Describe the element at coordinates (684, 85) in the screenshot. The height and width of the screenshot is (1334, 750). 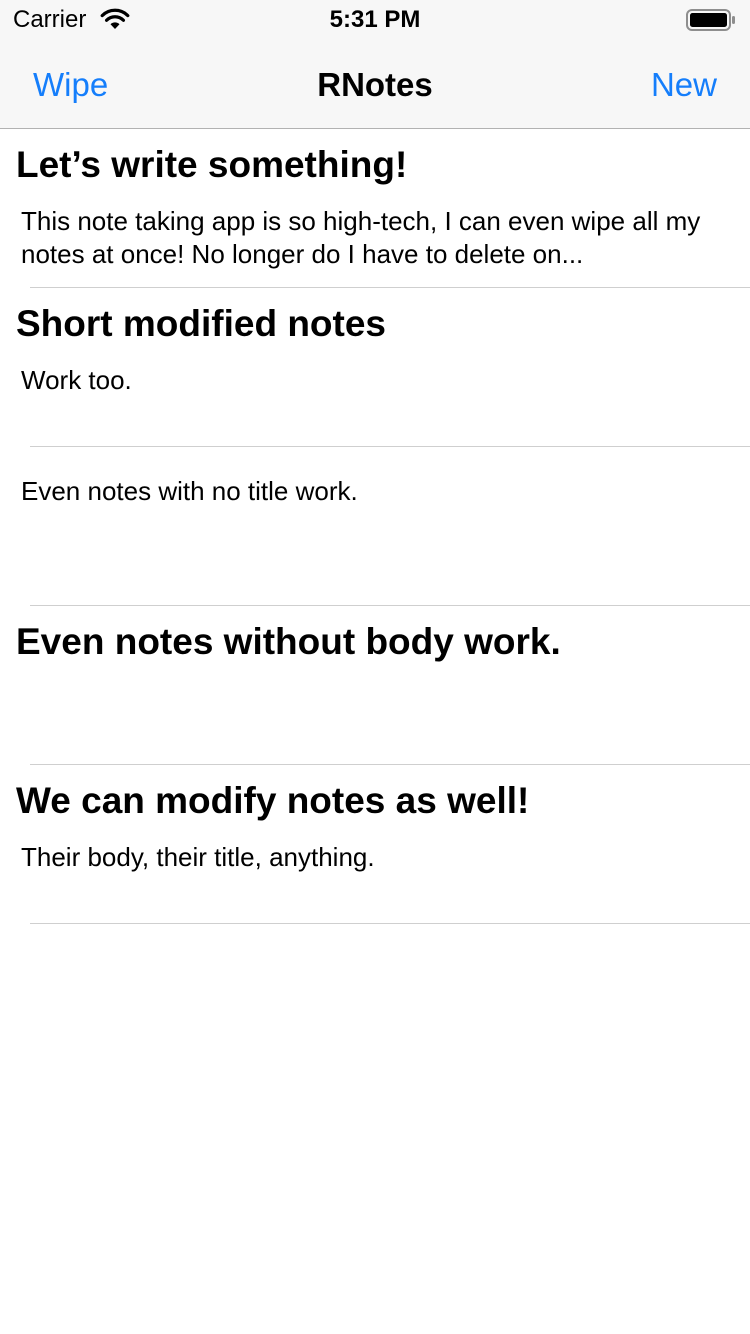
I see `new-note-button: New` at that location.